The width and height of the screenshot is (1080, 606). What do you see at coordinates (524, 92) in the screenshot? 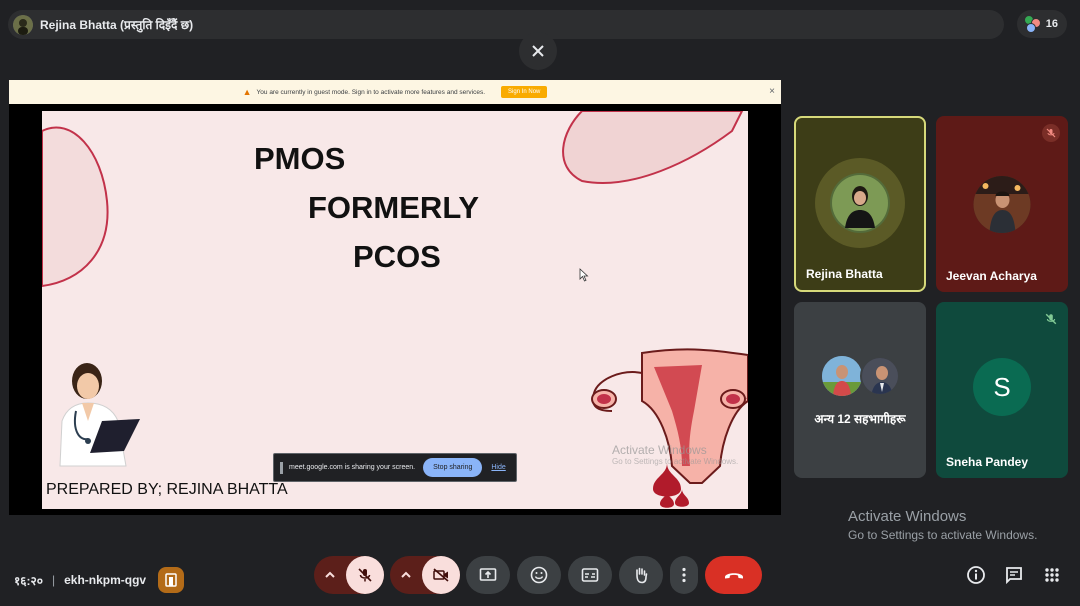
I see `sign-in-button: Sign In Now` at bounding box center [524, 92].